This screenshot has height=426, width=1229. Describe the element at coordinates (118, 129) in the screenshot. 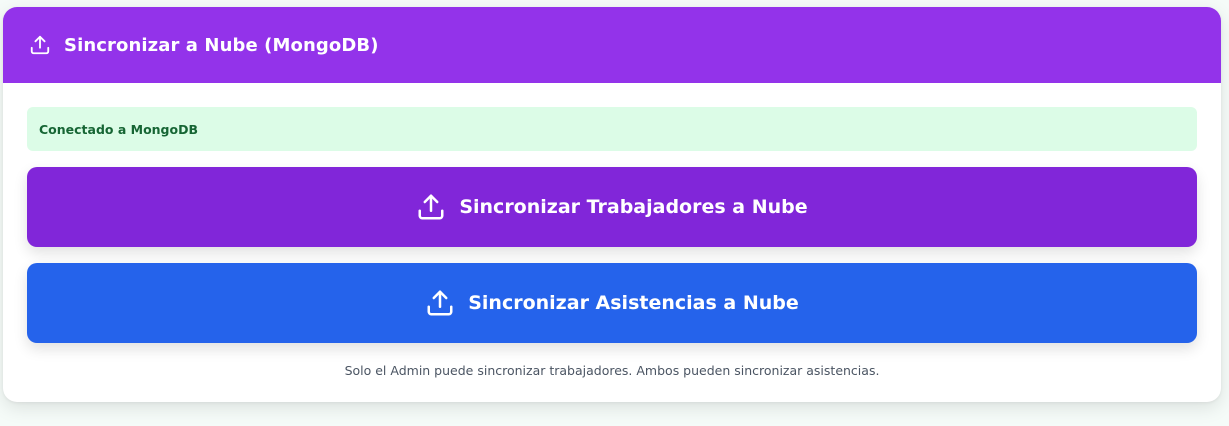

I see `connection-status-text: Conectado a MongoDB` at that location.